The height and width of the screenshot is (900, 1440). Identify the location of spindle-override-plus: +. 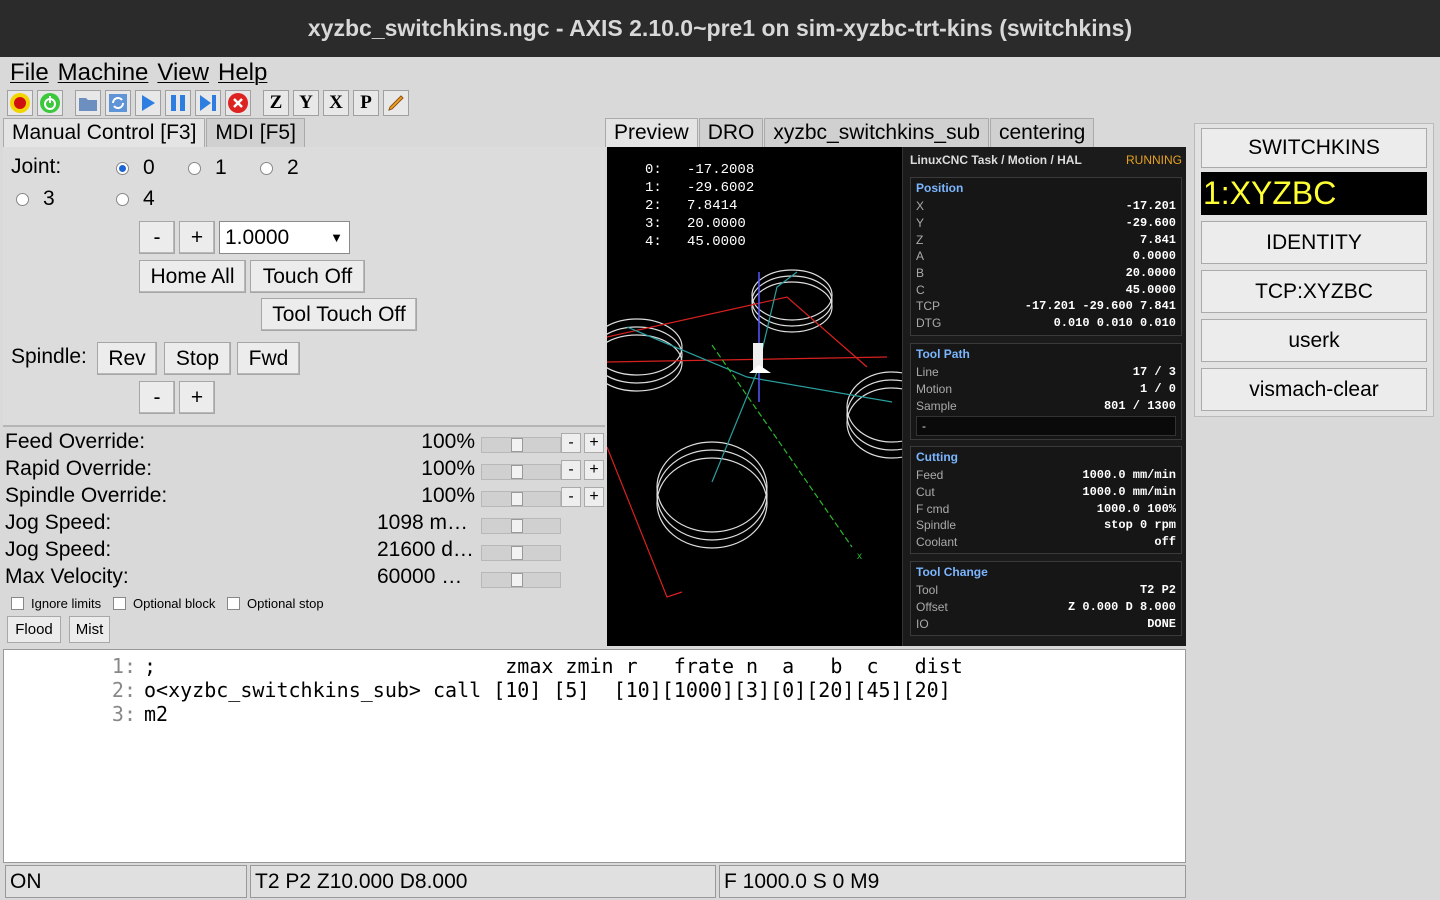
(594, 497).